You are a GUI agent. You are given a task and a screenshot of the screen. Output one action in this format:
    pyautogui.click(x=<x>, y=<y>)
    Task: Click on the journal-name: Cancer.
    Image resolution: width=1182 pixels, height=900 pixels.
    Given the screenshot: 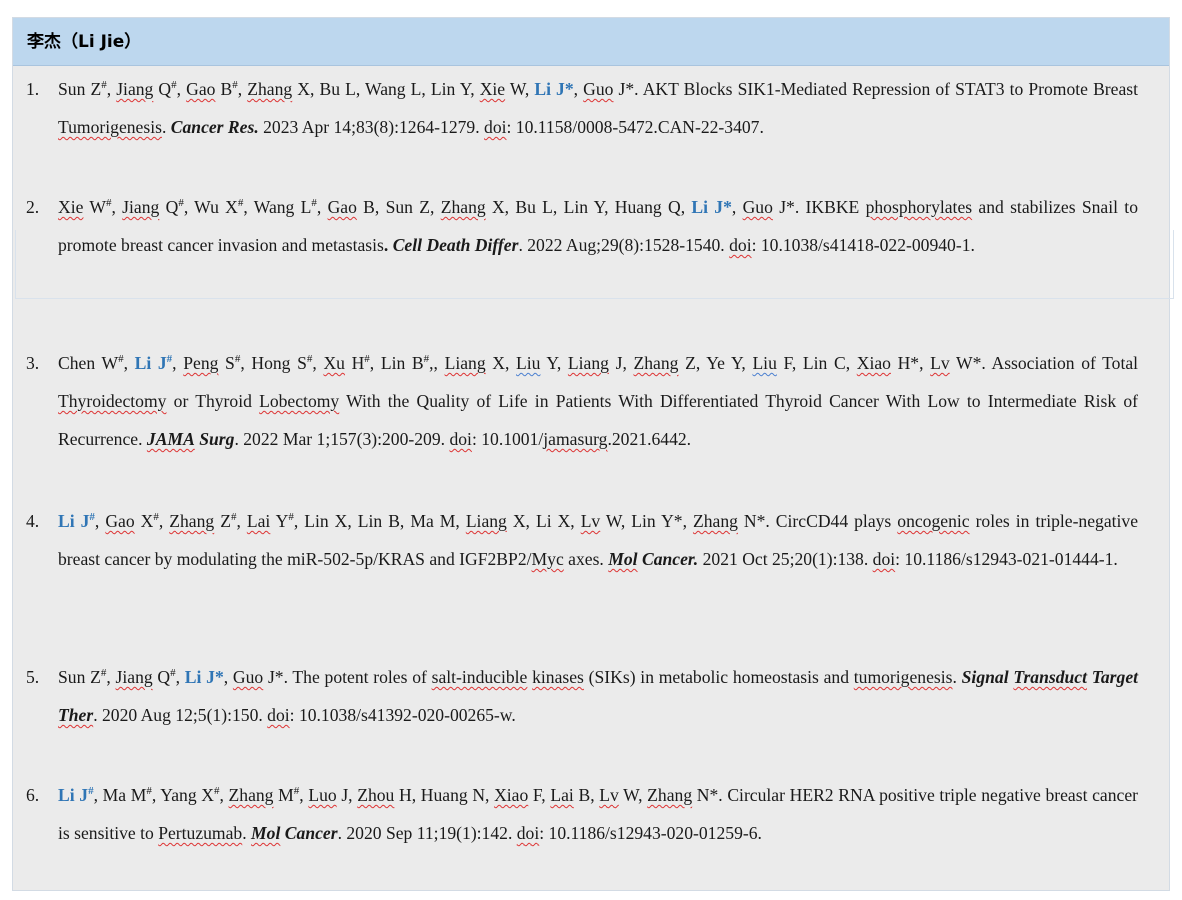 What is the action you would take?
    pyautogui.click(x=670, y=559)
    